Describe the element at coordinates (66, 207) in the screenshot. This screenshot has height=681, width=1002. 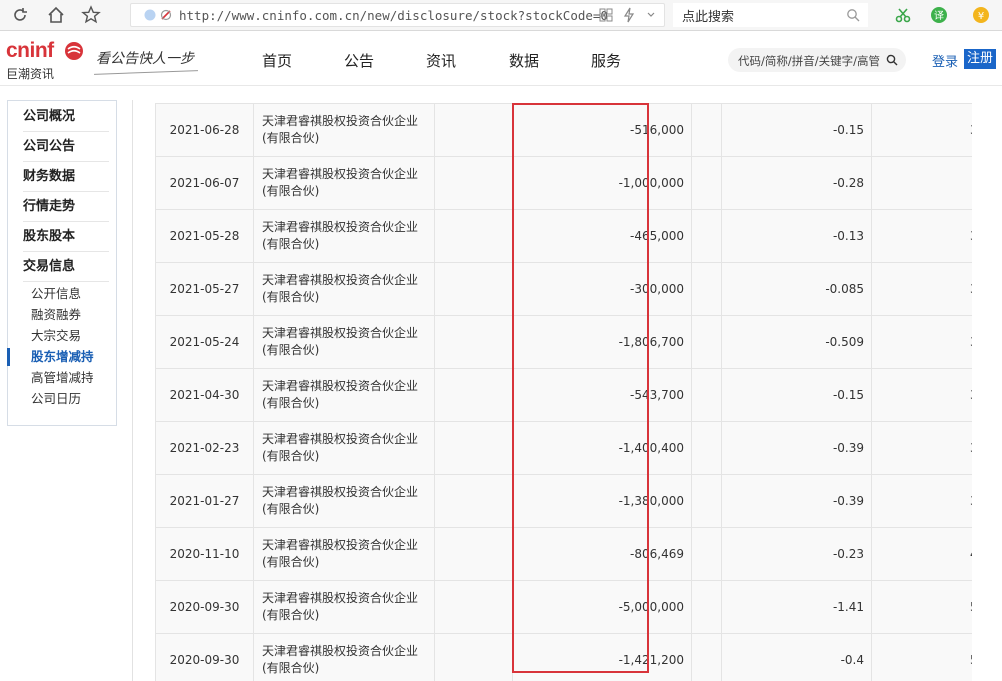
I see `sidebar-item-market-trend: 行情走势` at that location.